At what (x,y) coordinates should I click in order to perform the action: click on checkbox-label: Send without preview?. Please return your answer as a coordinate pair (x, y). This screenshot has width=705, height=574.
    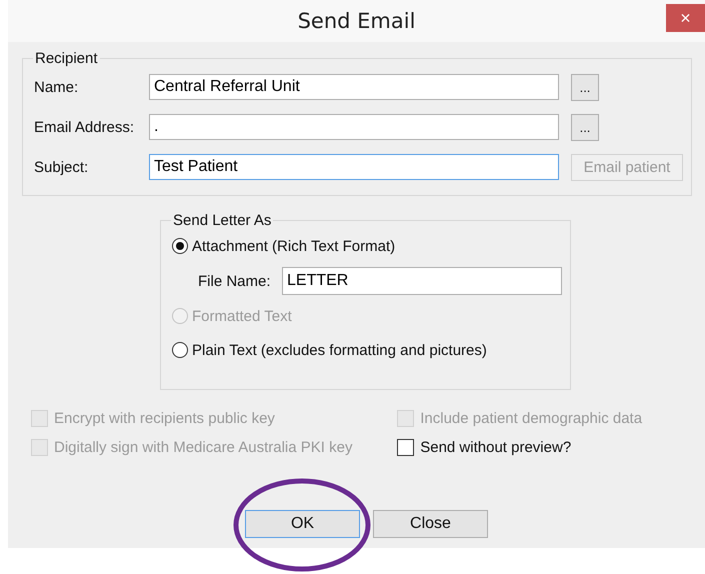
    Looking at the image, I should click on (496, 447).